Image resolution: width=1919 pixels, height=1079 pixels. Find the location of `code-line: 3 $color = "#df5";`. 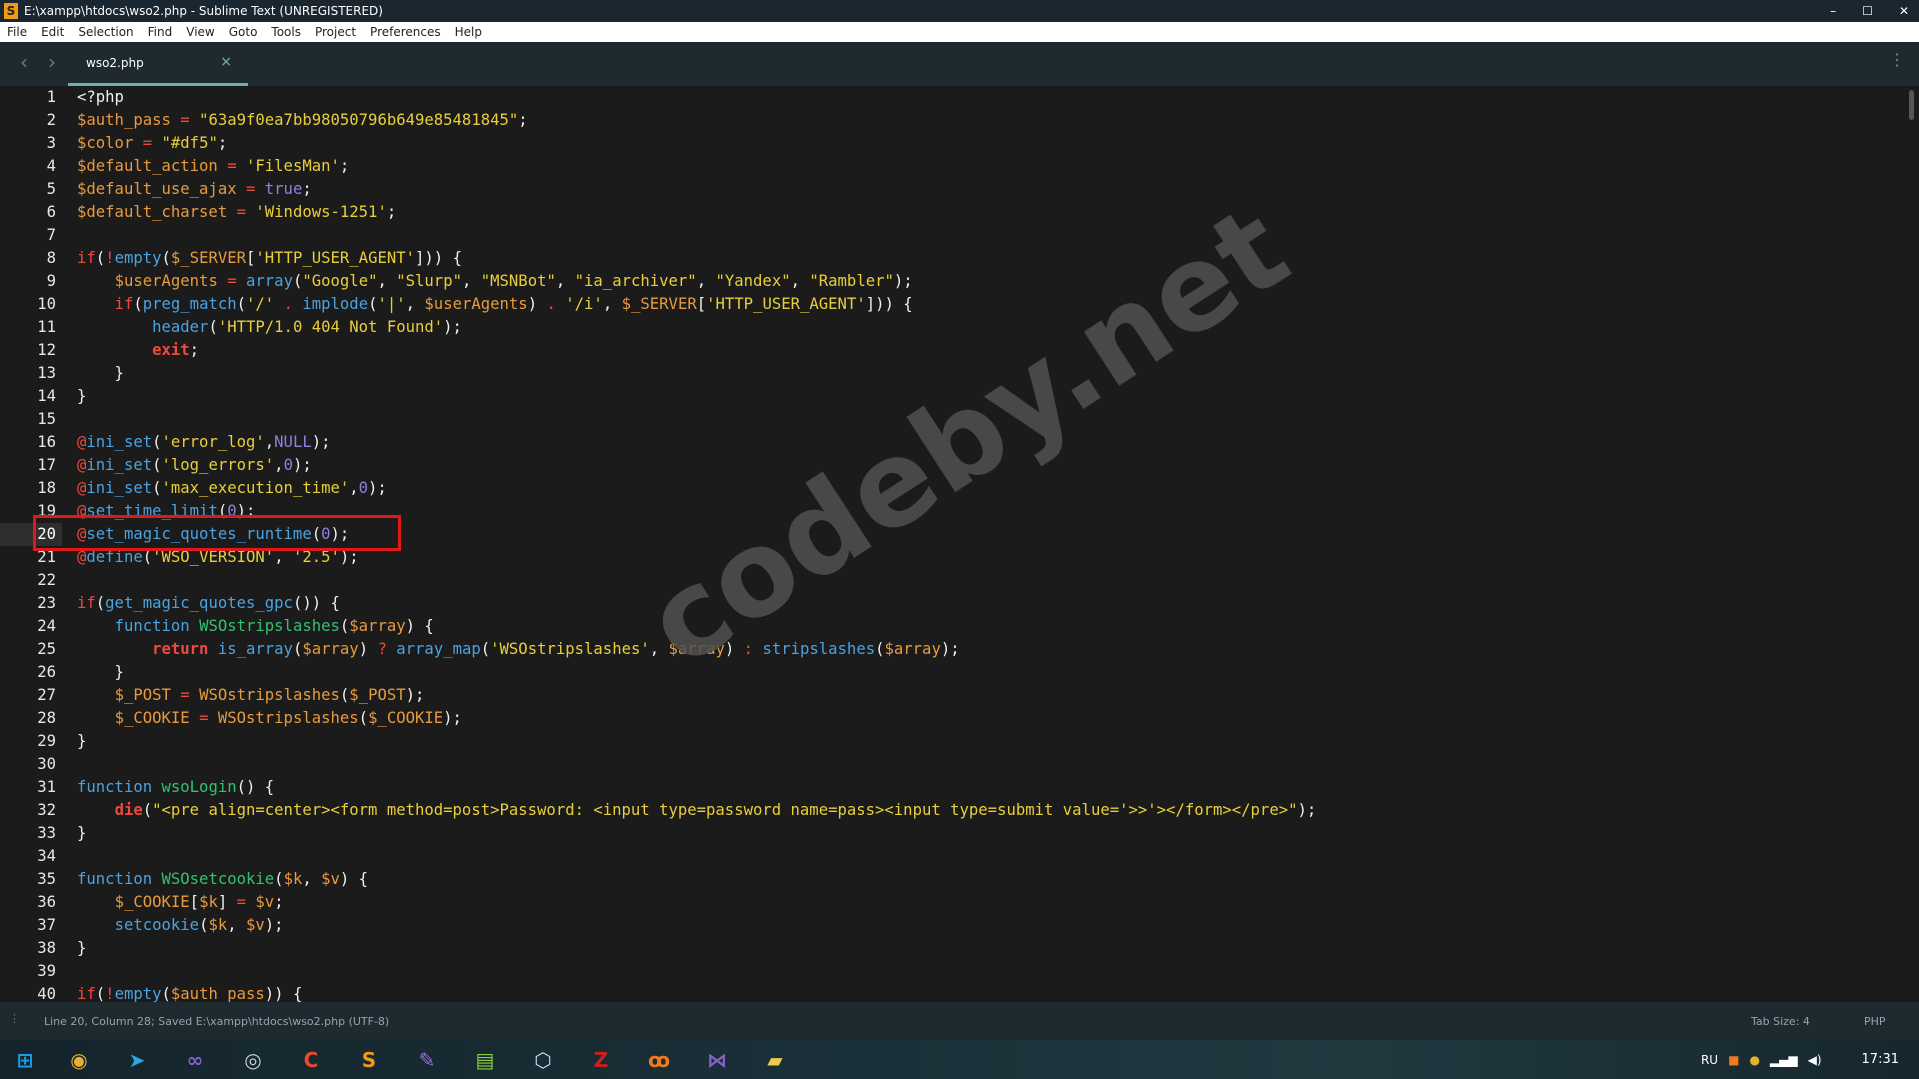

code-line: 3 $color = "#df5"; is located at coordinates (952, 143).